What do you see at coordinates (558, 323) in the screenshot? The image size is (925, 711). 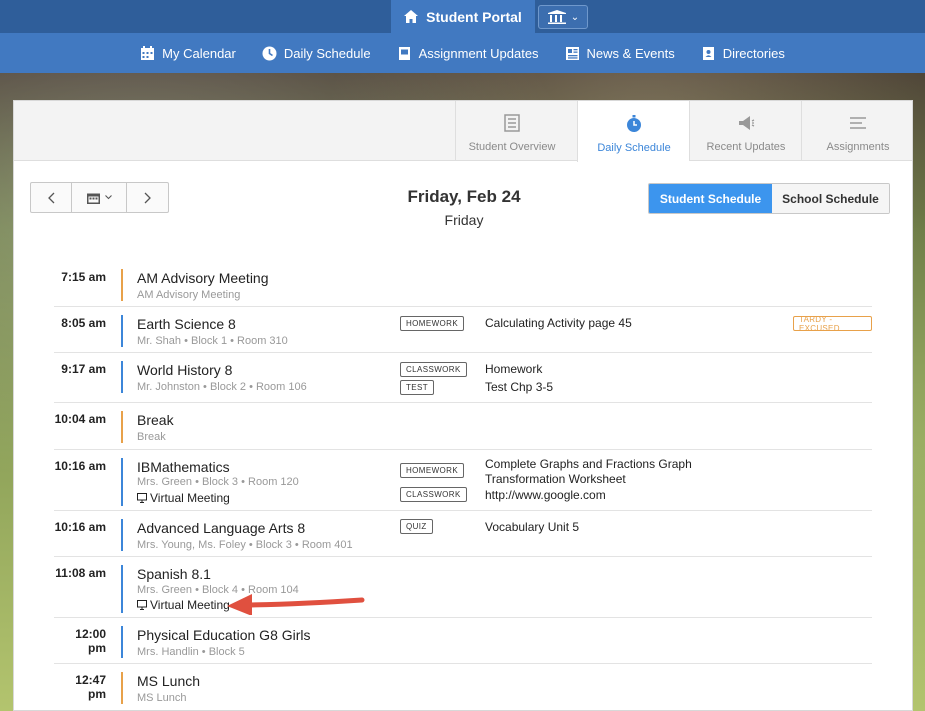 I see `assignment-link: Calculating Activity page 45` at bounding box center [558, 323].